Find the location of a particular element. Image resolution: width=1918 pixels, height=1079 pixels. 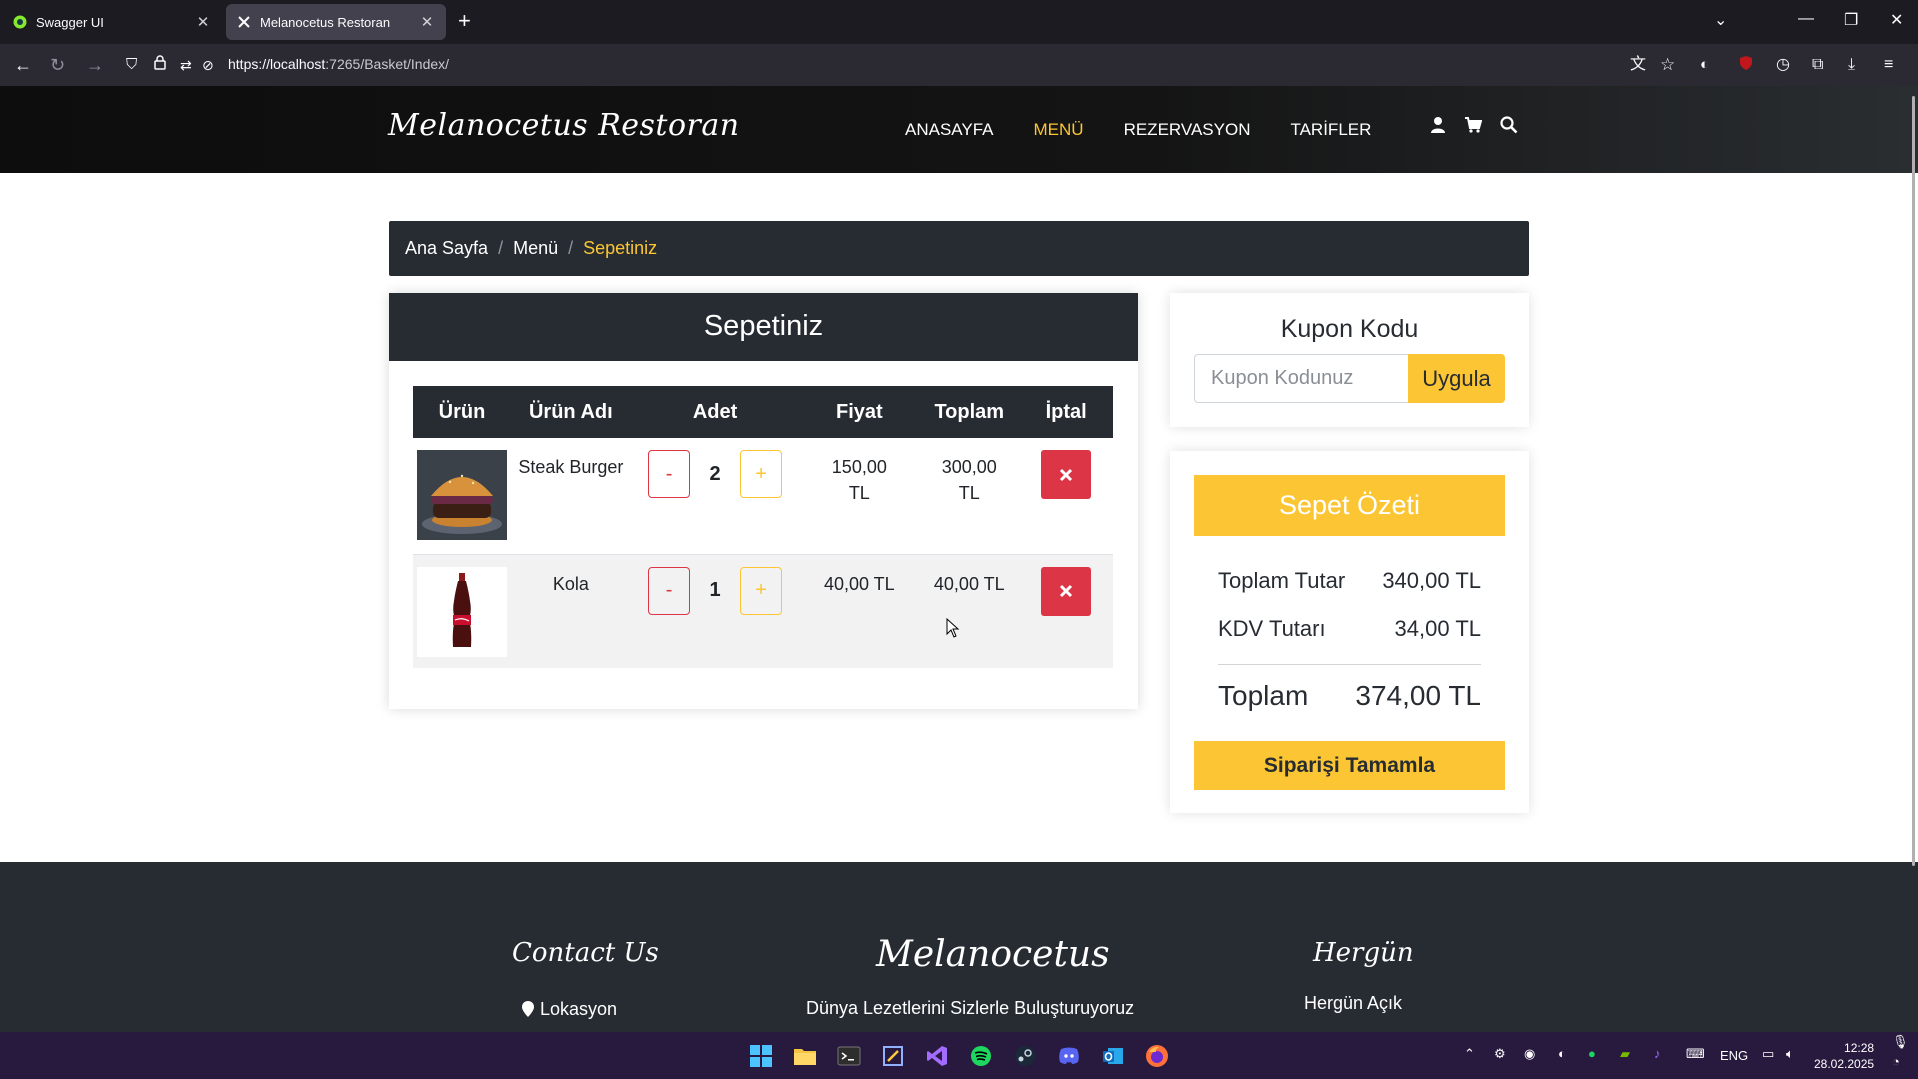

cart-icon is located at coordinates (1473, 127).